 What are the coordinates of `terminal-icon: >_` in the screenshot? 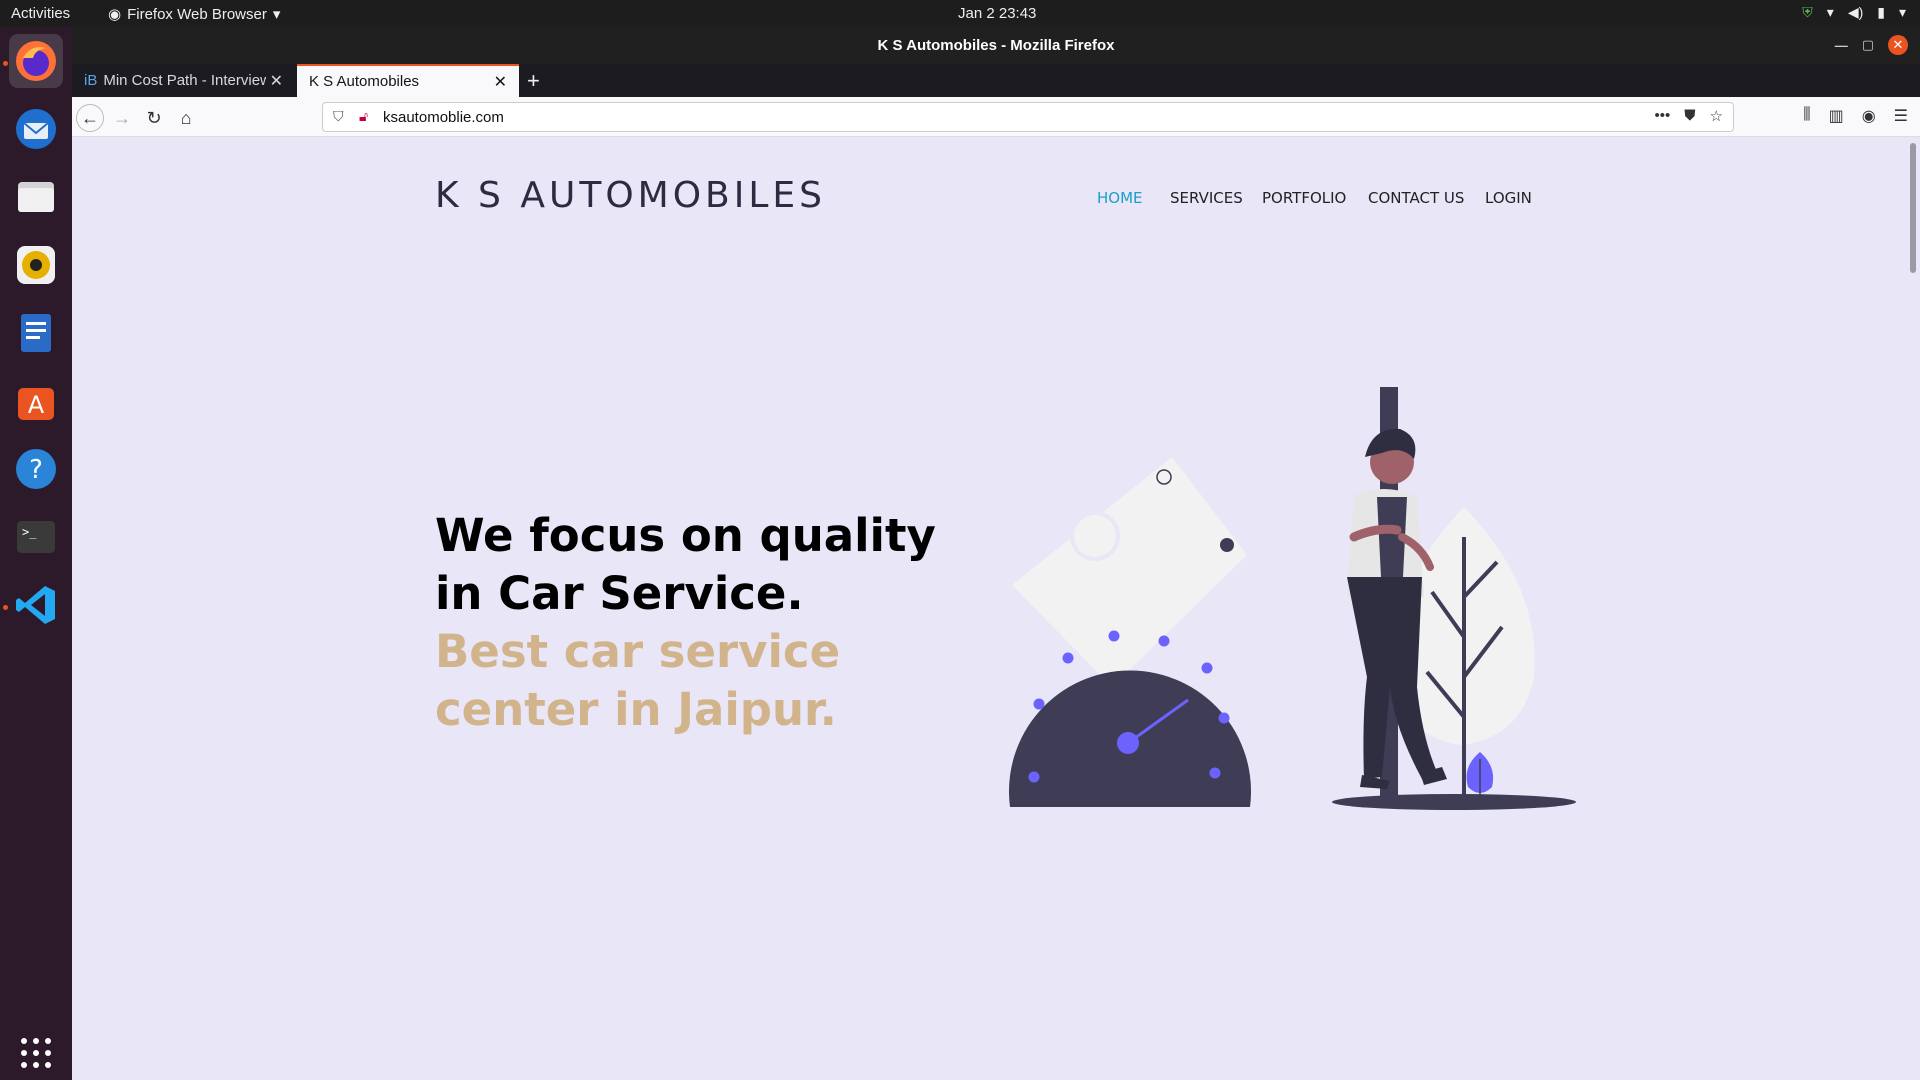 It's located at (36, 537).